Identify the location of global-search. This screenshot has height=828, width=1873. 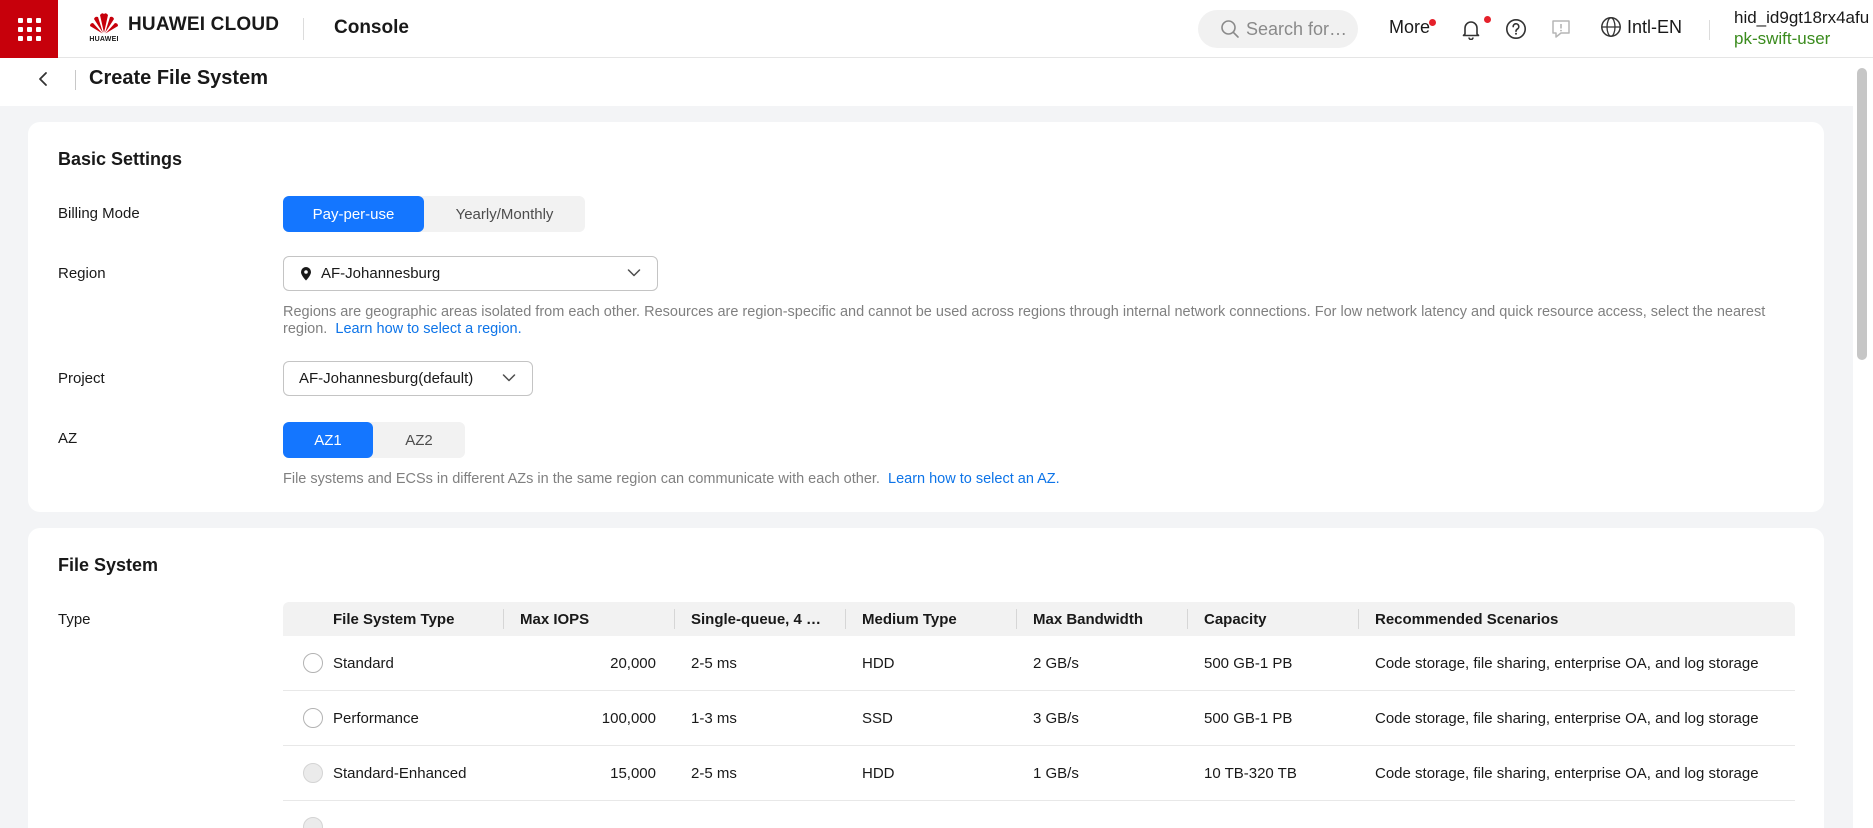
(1278, 29).